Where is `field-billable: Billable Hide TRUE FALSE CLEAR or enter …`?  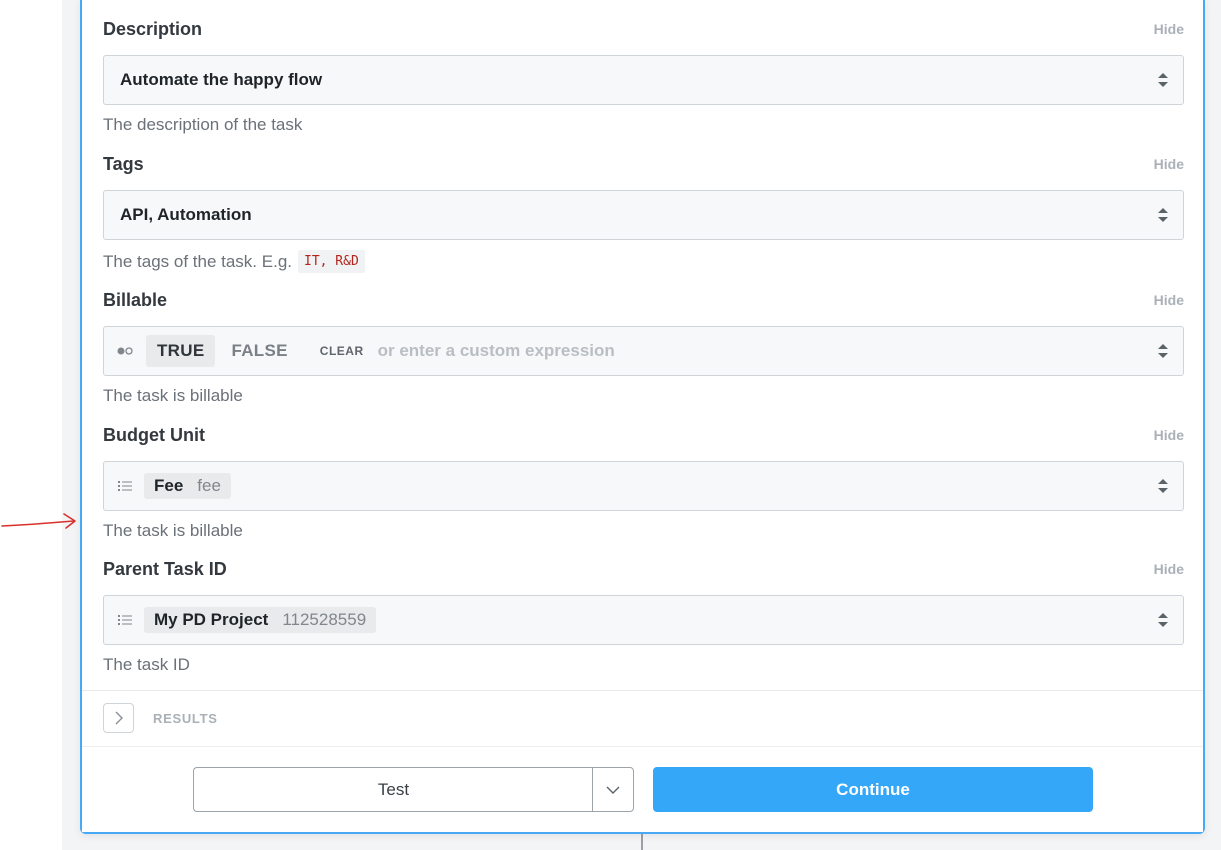 field-billable: Billable Hide TRUE FALSE CLEAR or enter … is located at coordinates (643, 347).